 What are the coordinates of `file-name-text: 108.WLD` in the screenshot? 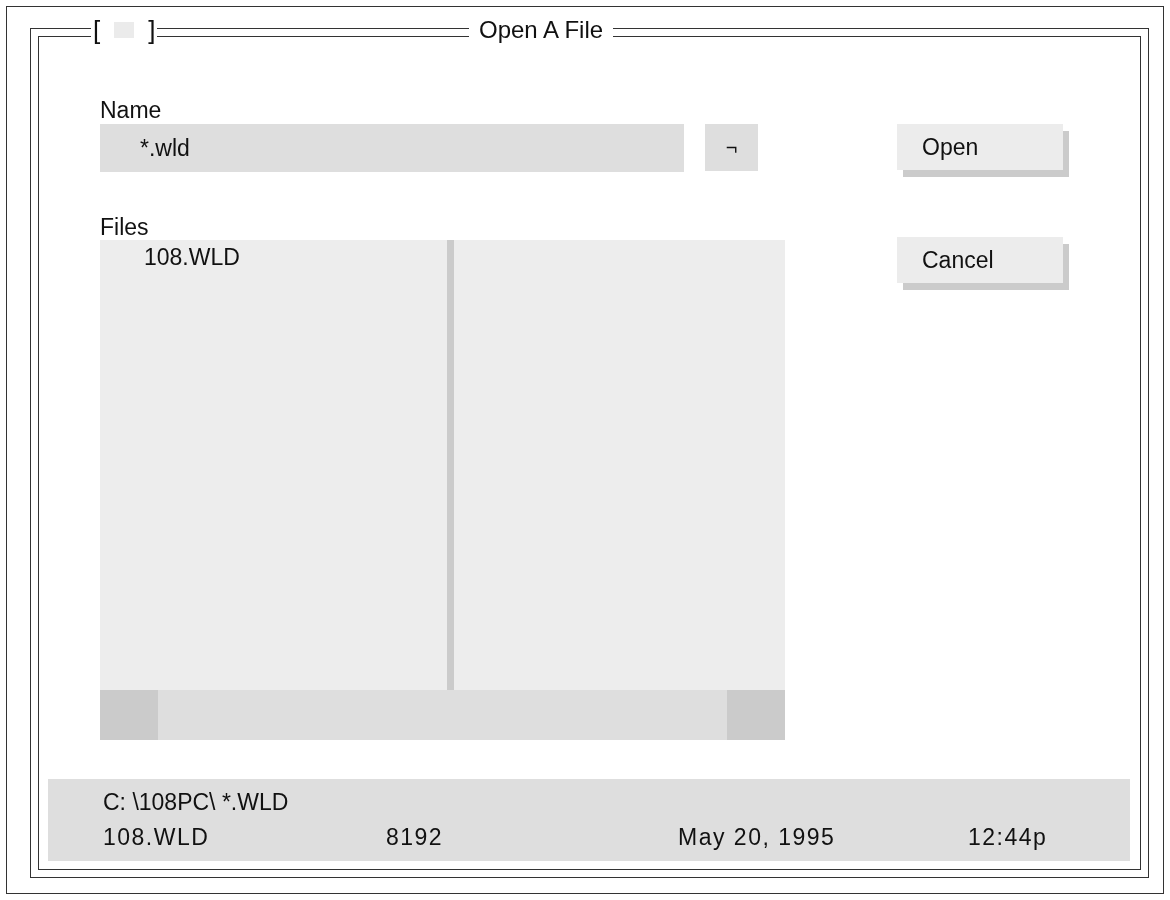 It's located at (156, 837).